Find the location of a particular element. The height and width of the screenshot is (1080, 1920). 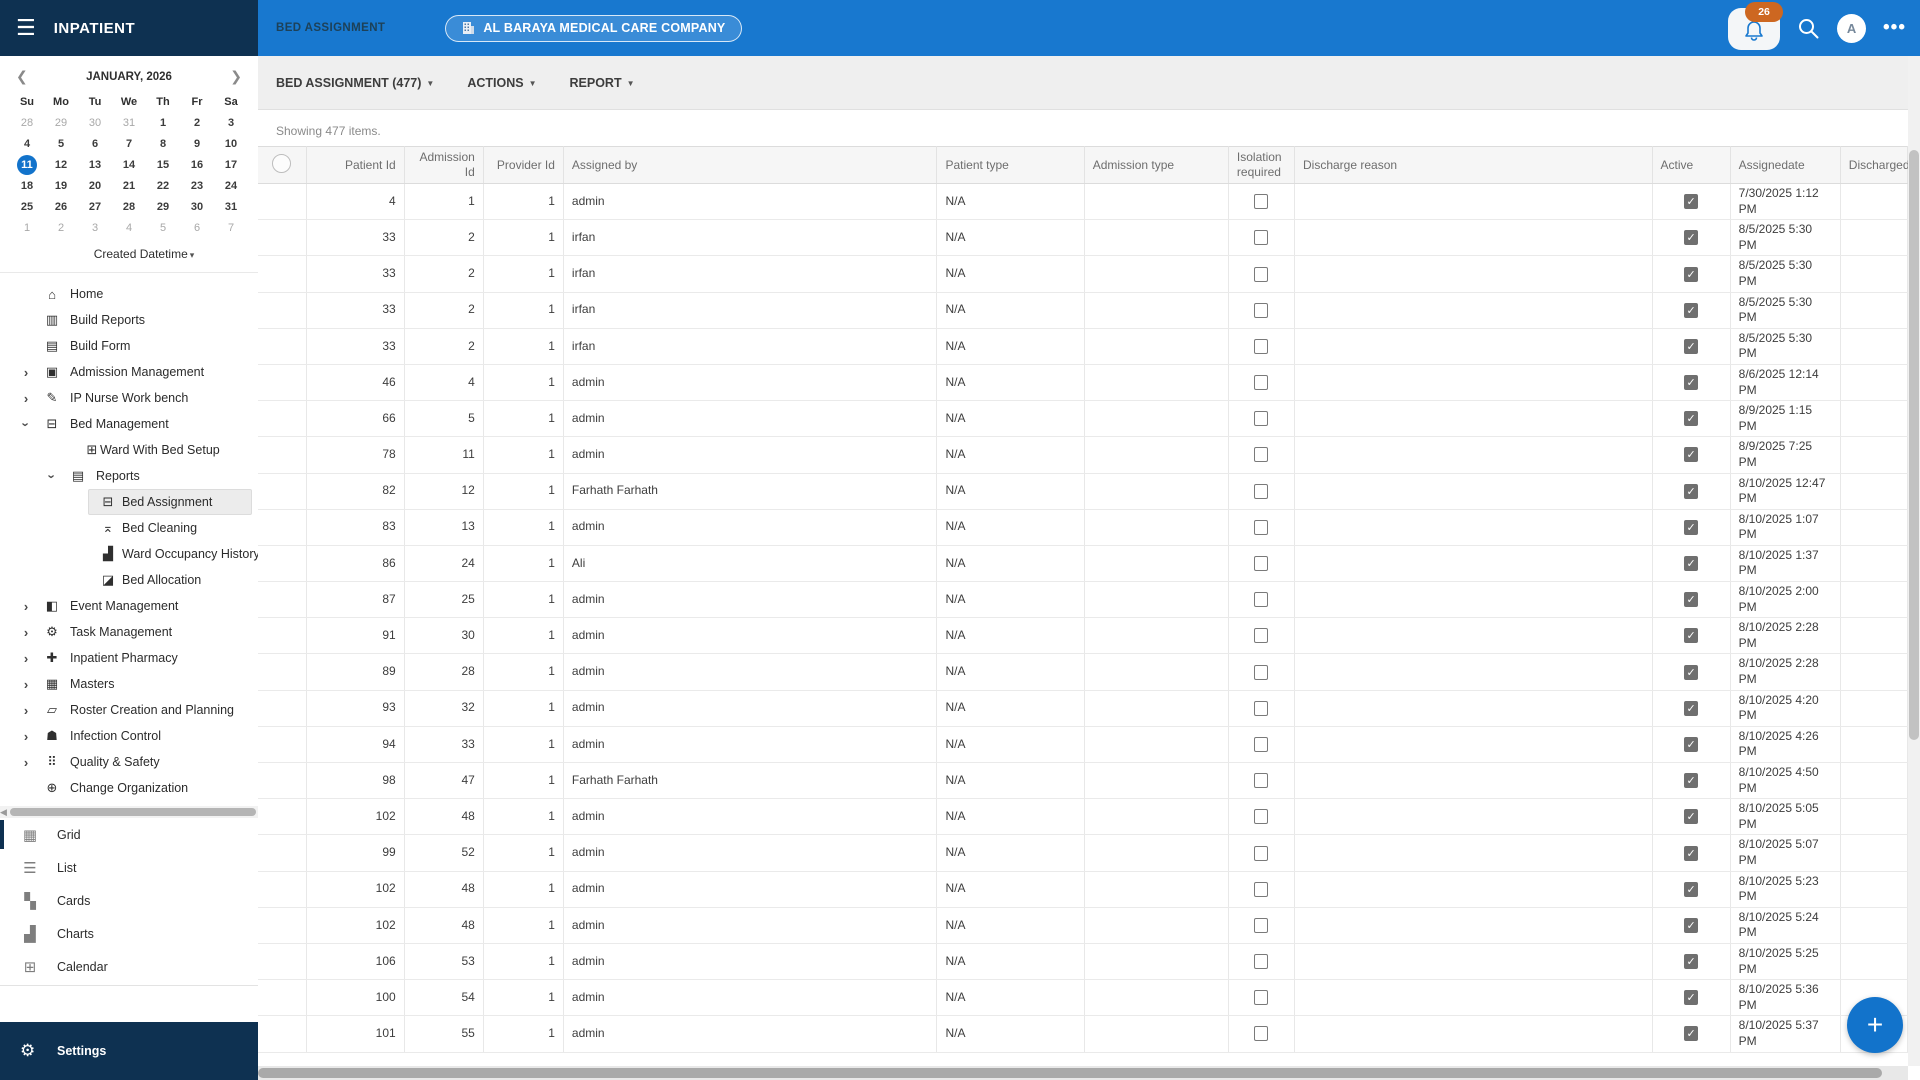

calendar-day: 22 is located at coordinates (163, 185).